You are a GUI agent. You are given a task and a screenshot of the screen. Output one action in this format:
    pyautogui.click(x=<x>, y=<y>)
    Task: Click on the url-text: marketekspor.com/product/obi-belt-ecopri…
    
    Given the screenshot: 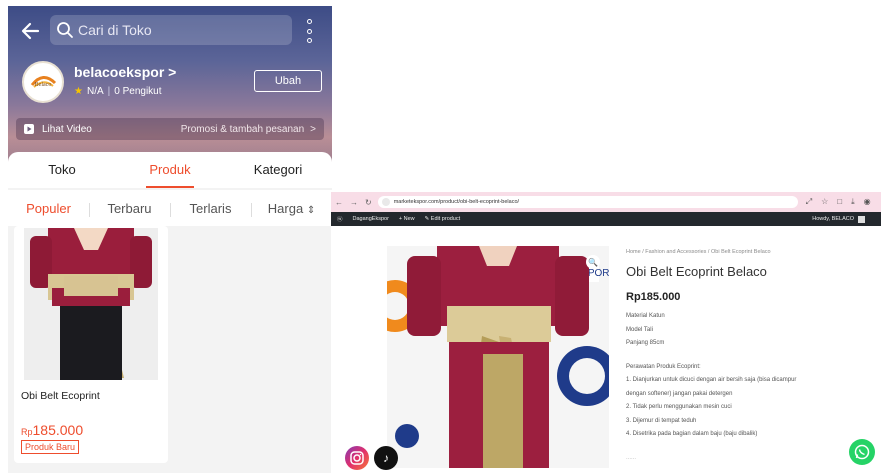 What is the action you would take?
    pyautogui.click(x=456, y=202)
    